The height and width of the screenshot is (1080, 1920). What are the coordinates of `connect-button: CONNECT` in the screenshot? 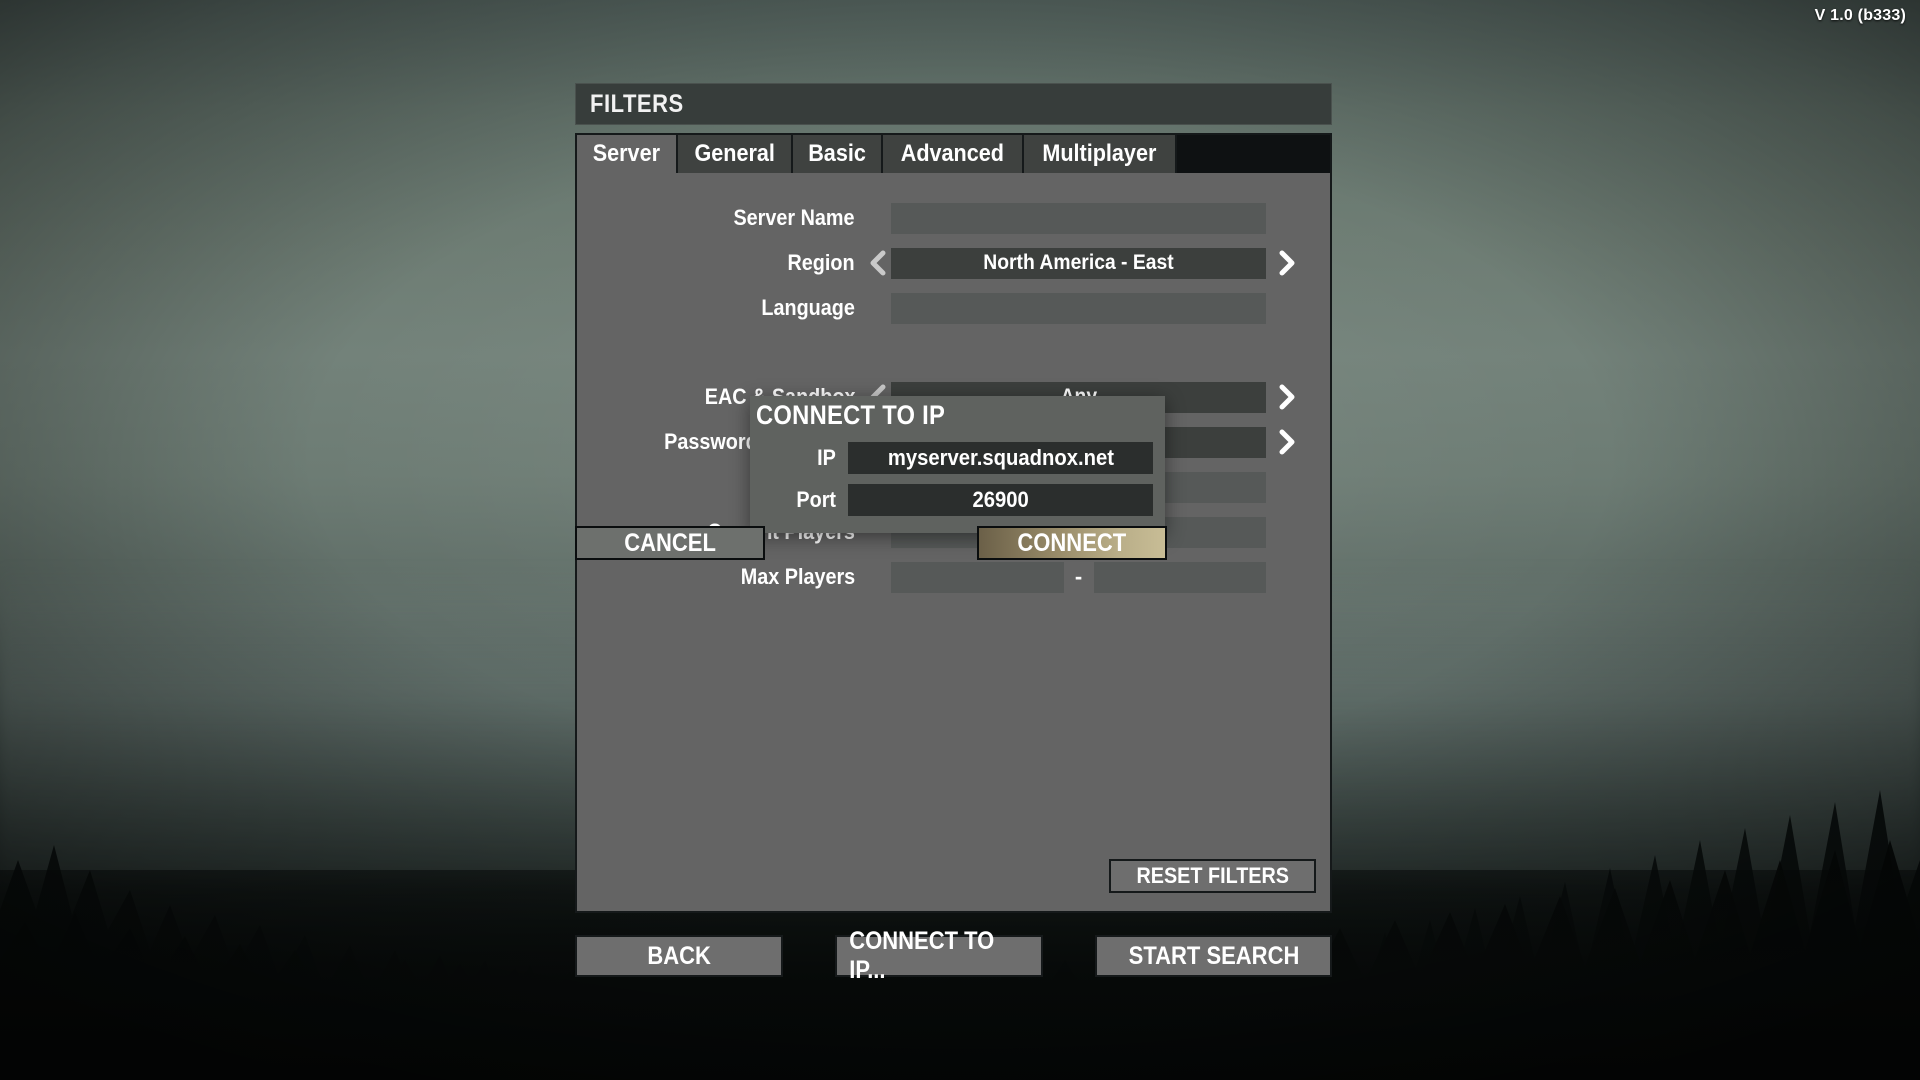 It's located at (1072, 543).